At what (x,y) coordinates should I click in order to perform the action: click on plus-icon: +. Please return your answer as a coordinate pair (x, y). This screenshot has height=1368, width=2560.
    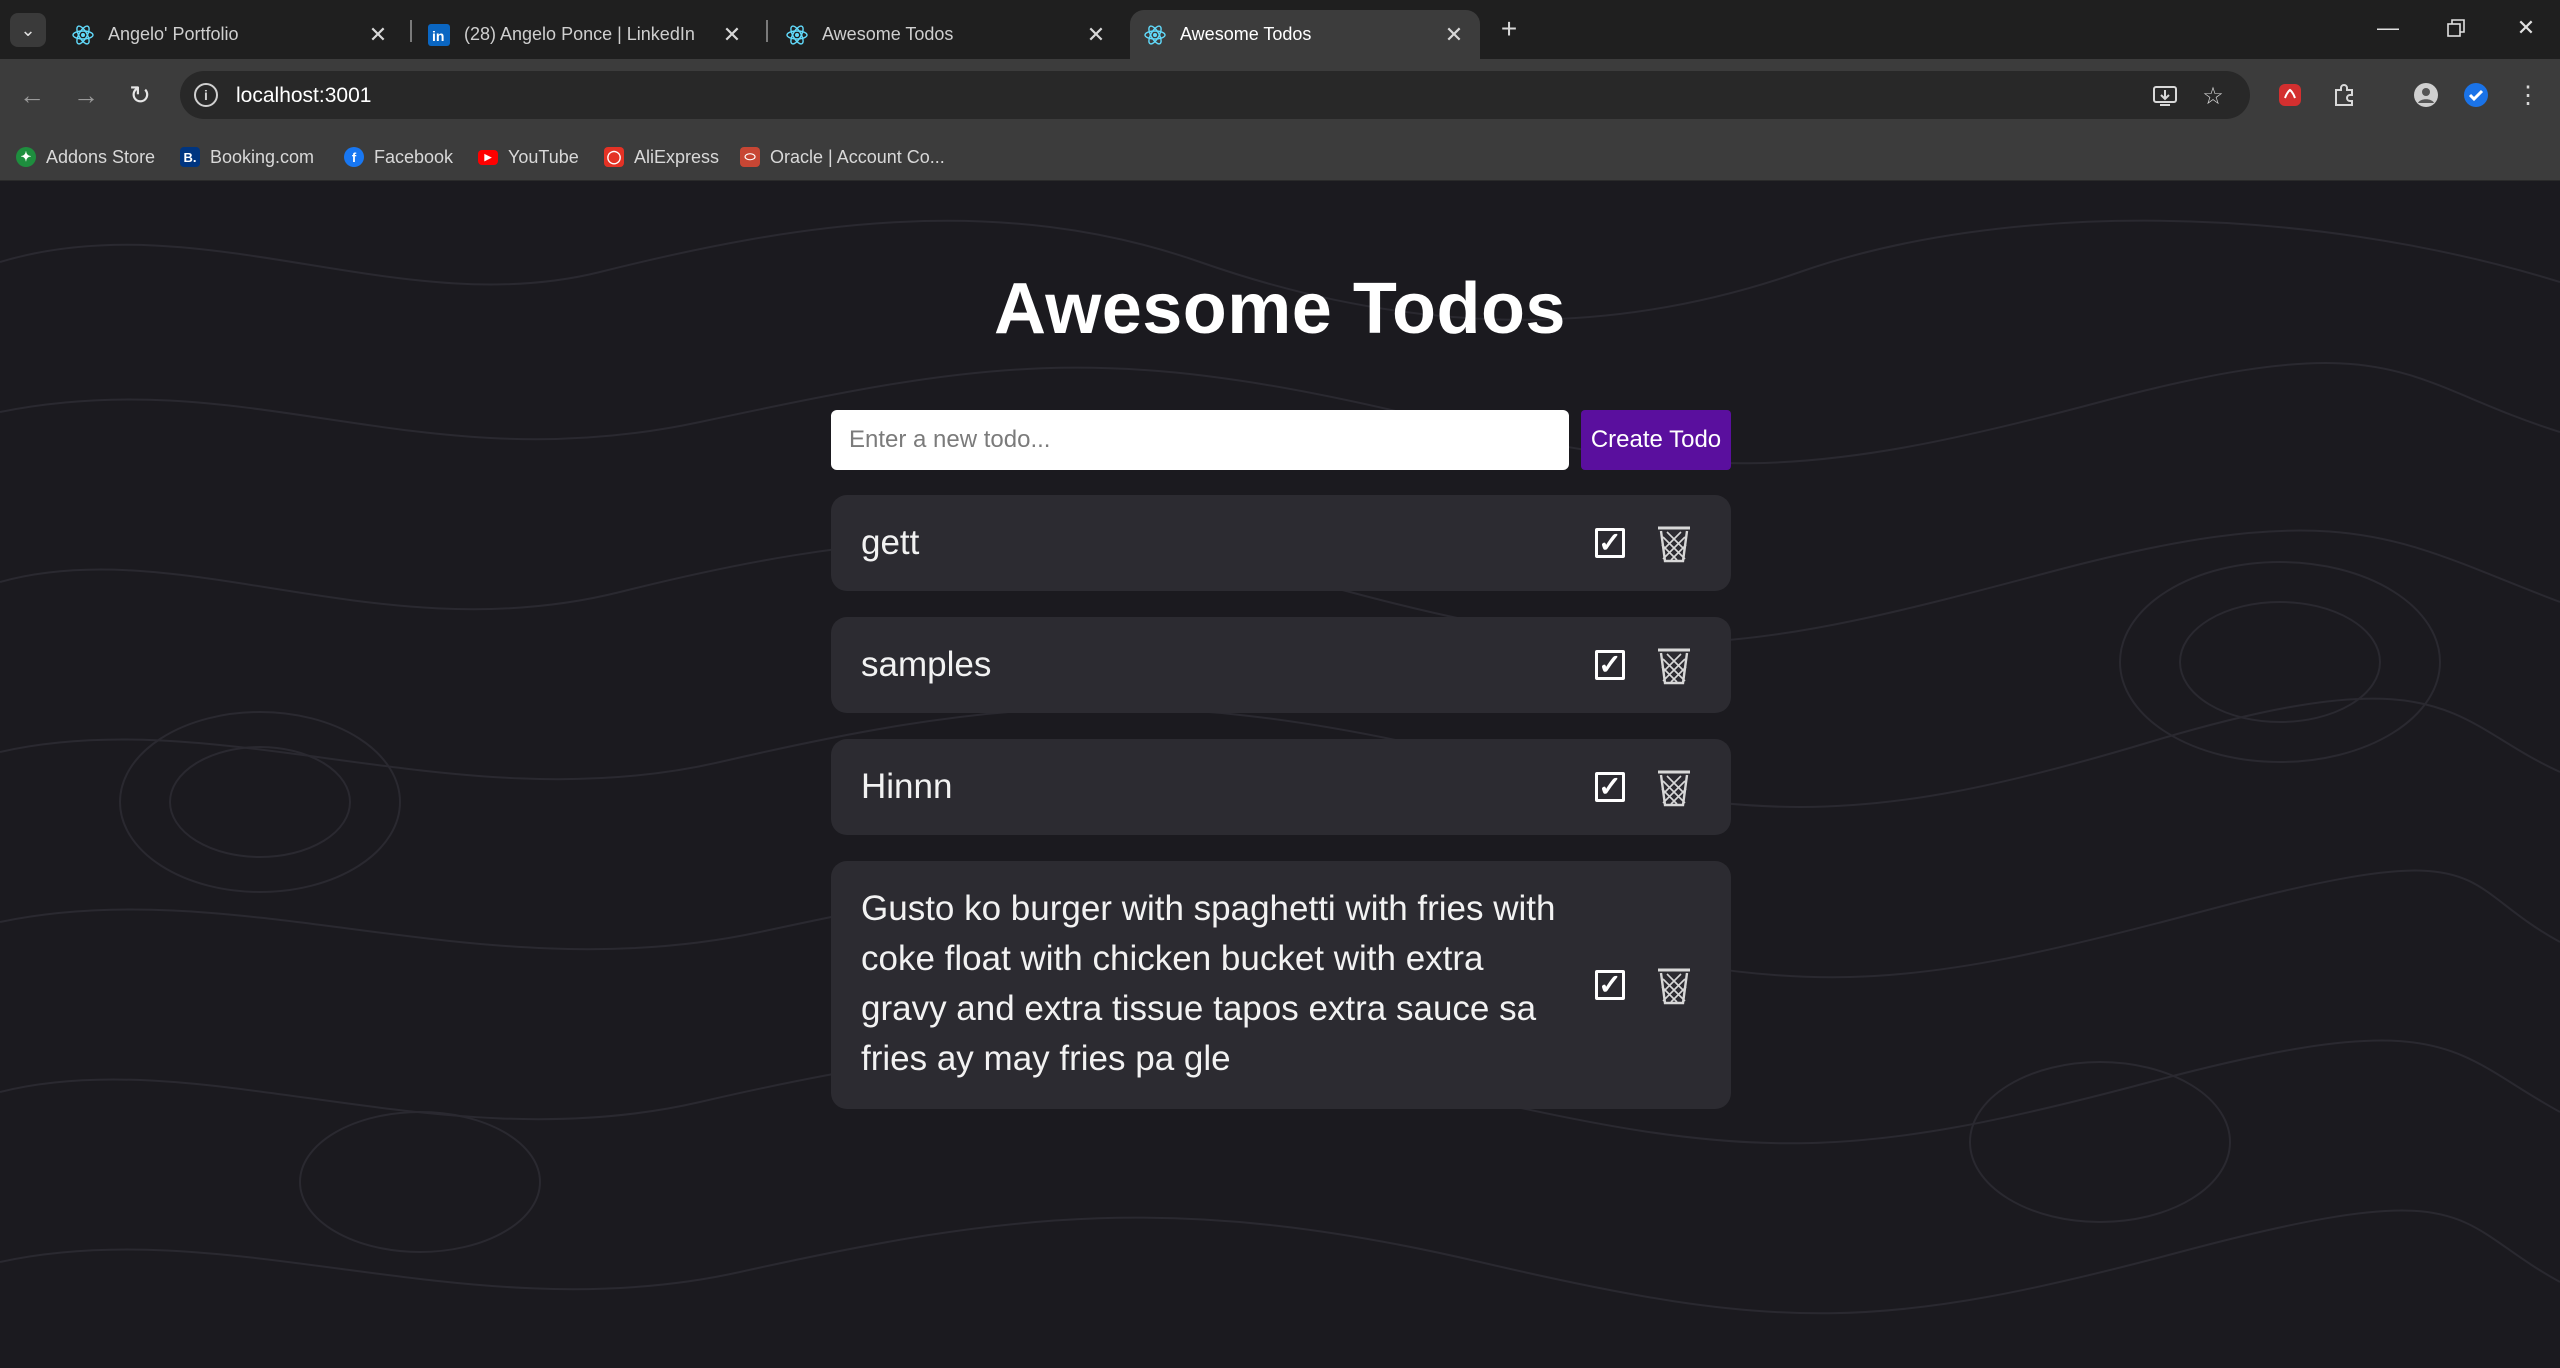
    Looking at the image, I should click on (1509, 28).